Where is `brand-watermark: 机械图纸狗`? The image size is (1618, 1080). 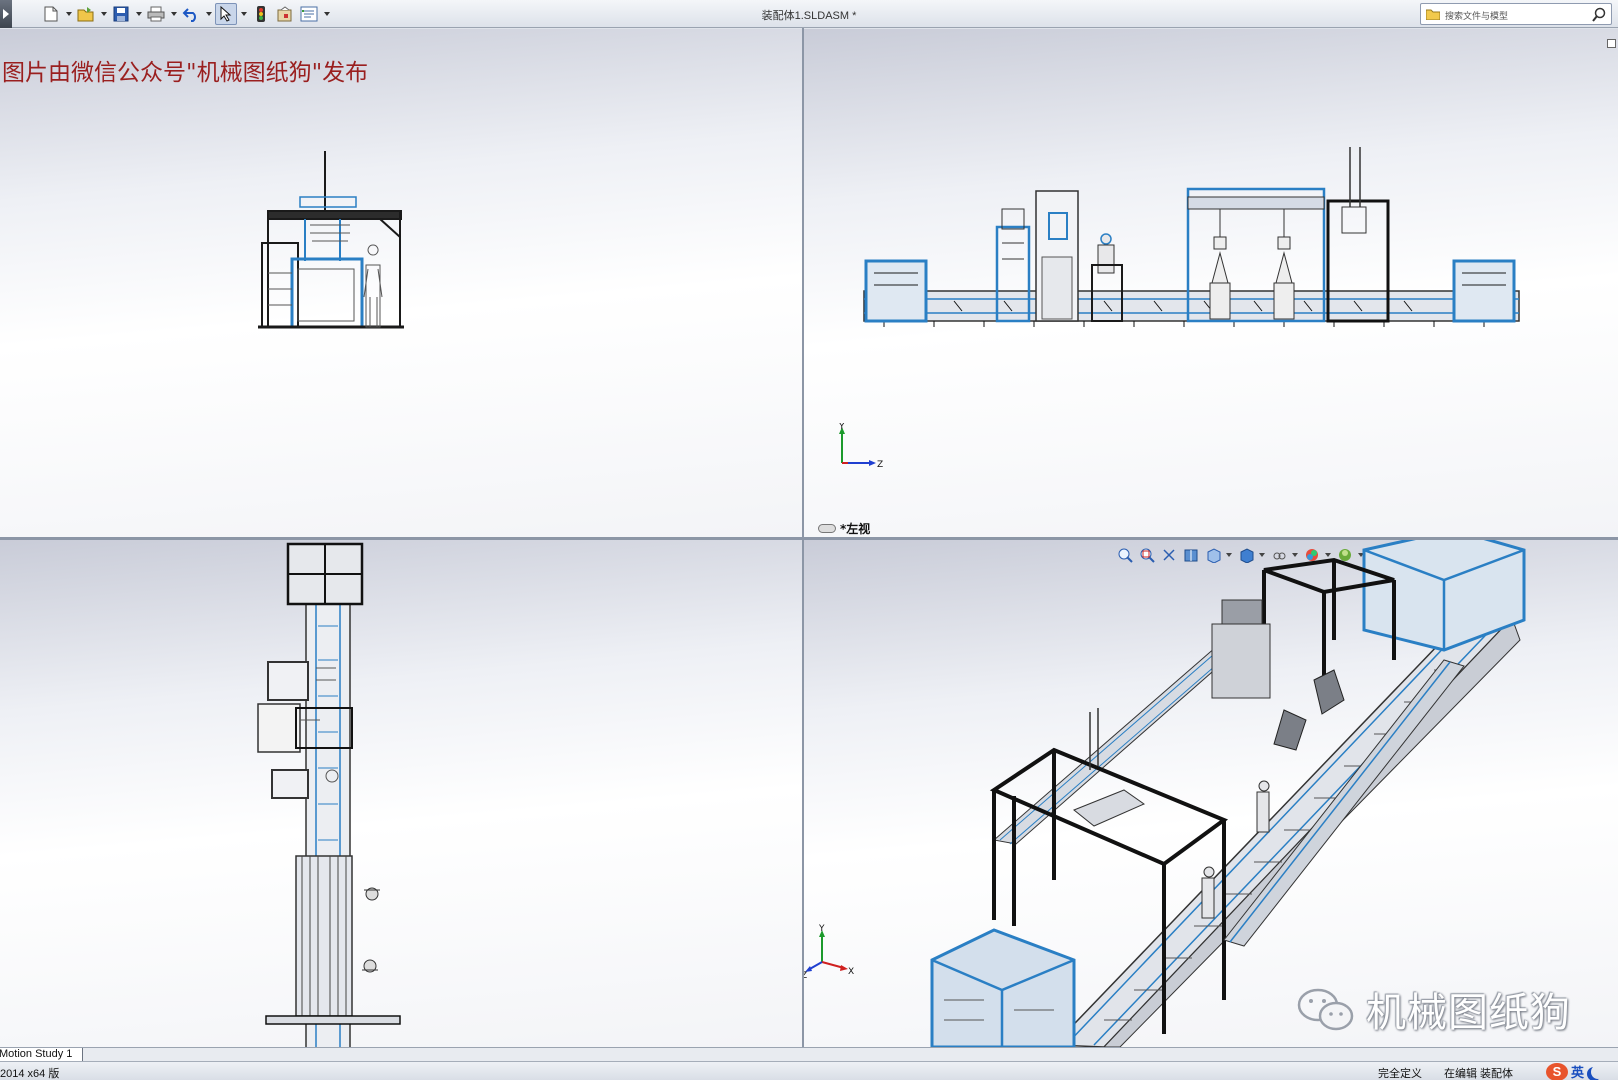 brand-watermark: 机械图纸狗 is located at coordinates (1433, 1009).